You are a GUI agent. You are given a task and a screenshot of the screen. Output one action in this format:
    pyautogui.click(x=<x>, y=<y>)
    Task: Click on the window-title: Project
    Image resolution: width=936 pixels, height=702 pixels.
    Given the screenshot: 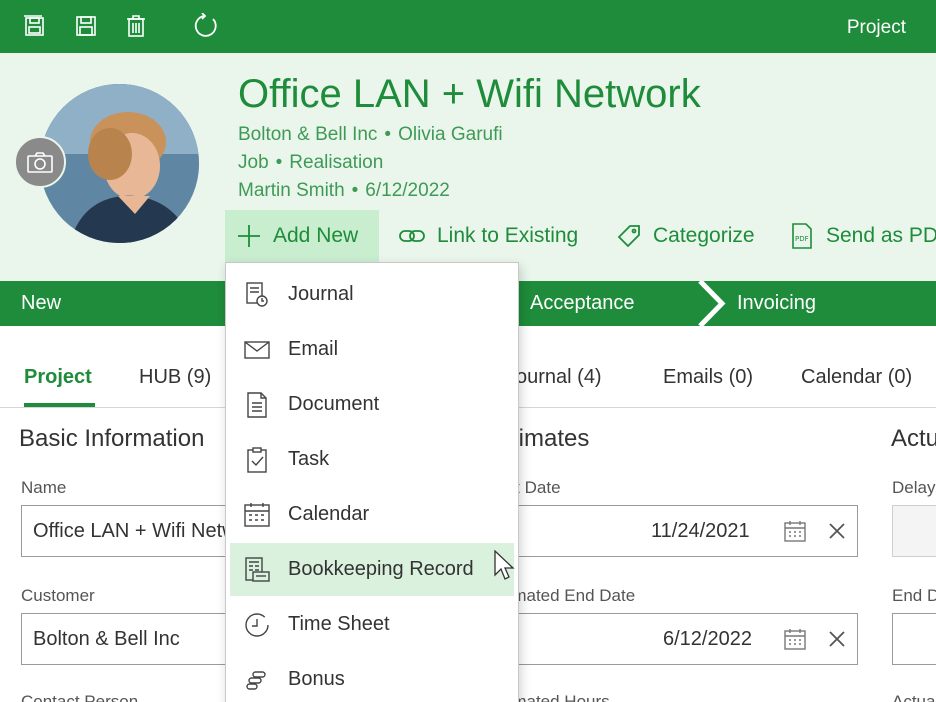 What is the action you would take?
    pyautogui.click(x=876, y=27)
    